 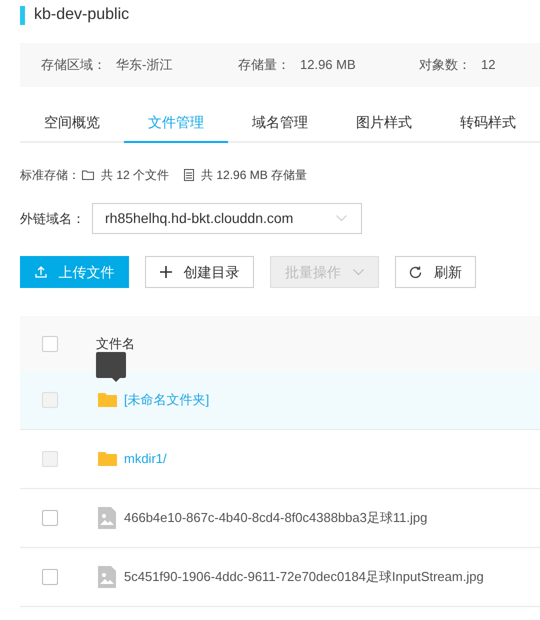 What do you see at coordinates (328, 65) in the screenshot?
I see `info-value: 12.96 MB` at bounding box center [328, 65].